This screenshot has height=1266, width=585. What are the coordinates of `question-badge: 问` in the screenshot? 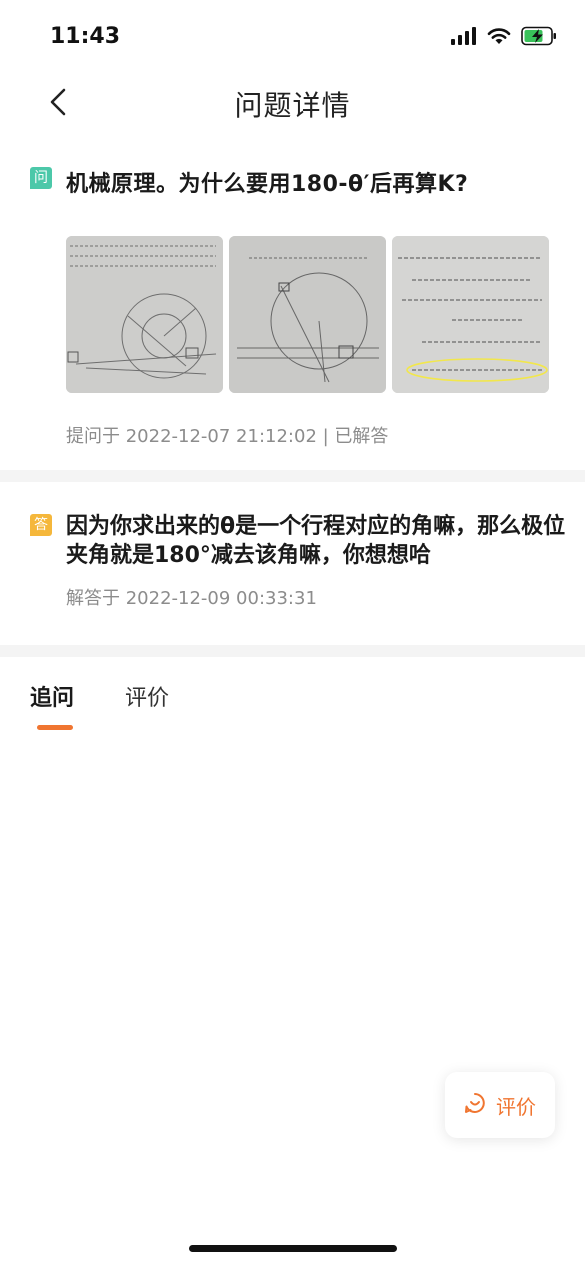 It's located at (41, 178).